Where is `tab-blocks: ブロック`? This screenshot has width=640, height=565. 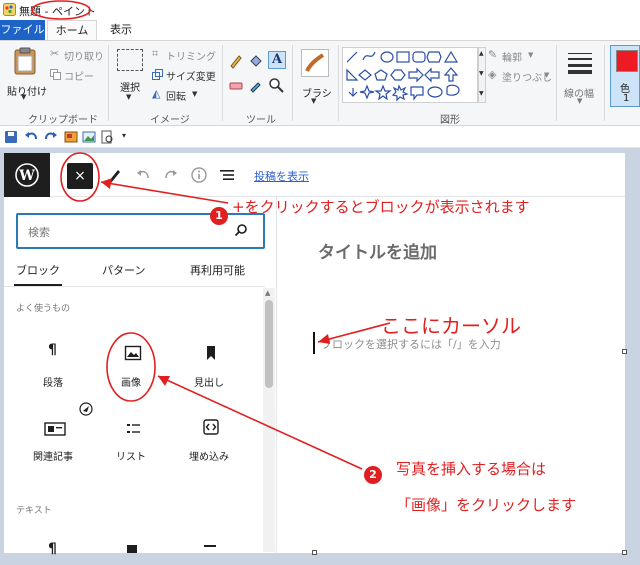 tab-blocks: ブロック is located at coordinates (38, 270).